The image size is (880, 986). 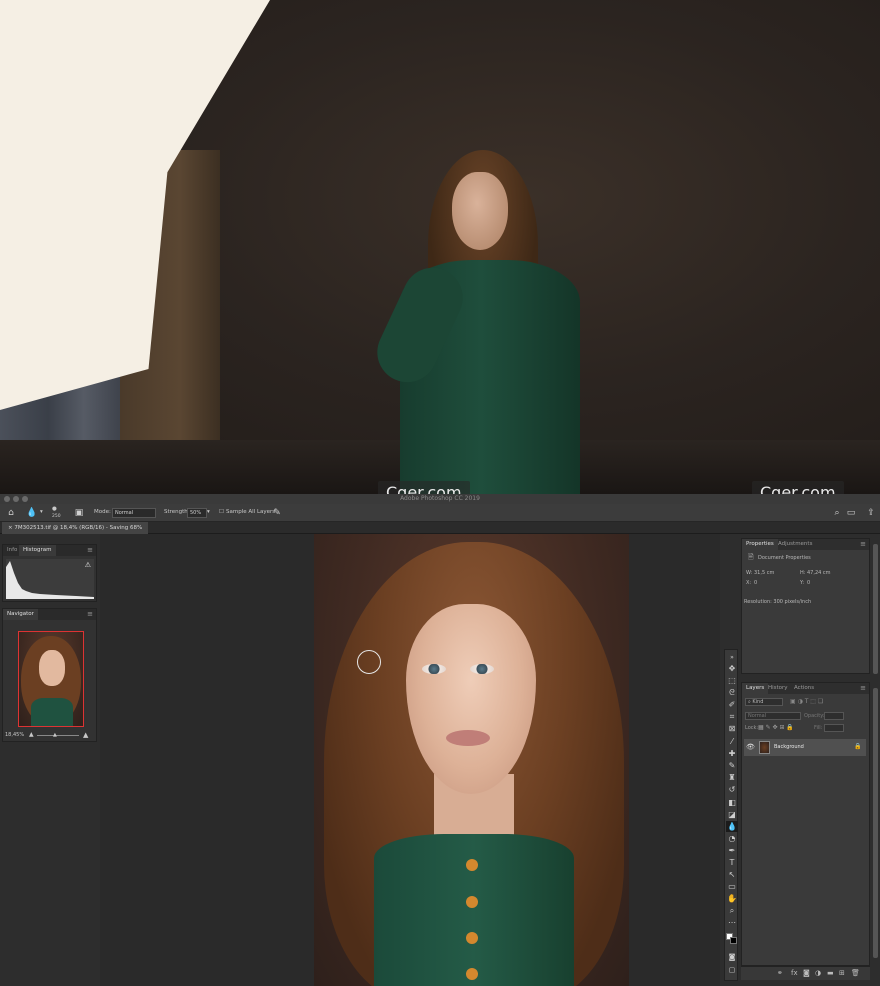 I want to click on histogram-graph: ⚠, so click(x=50, y=579).